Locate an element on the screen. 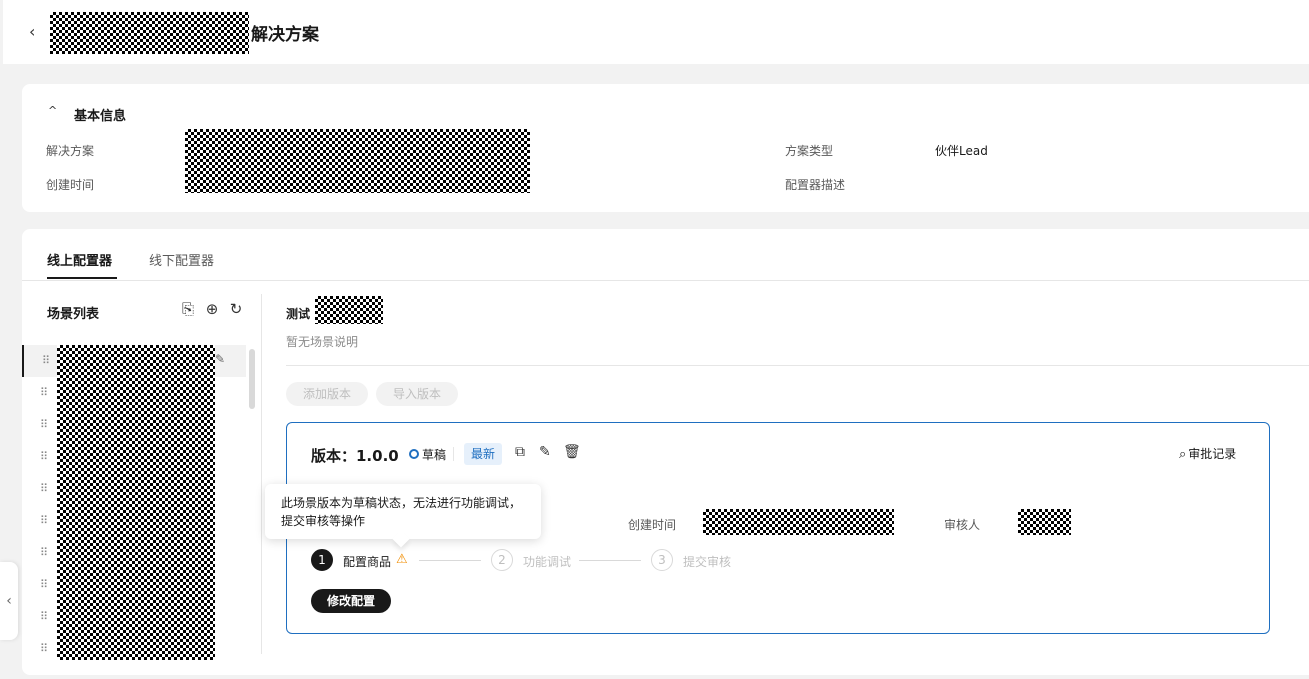  version-separator is located at coordinates (453, 454).